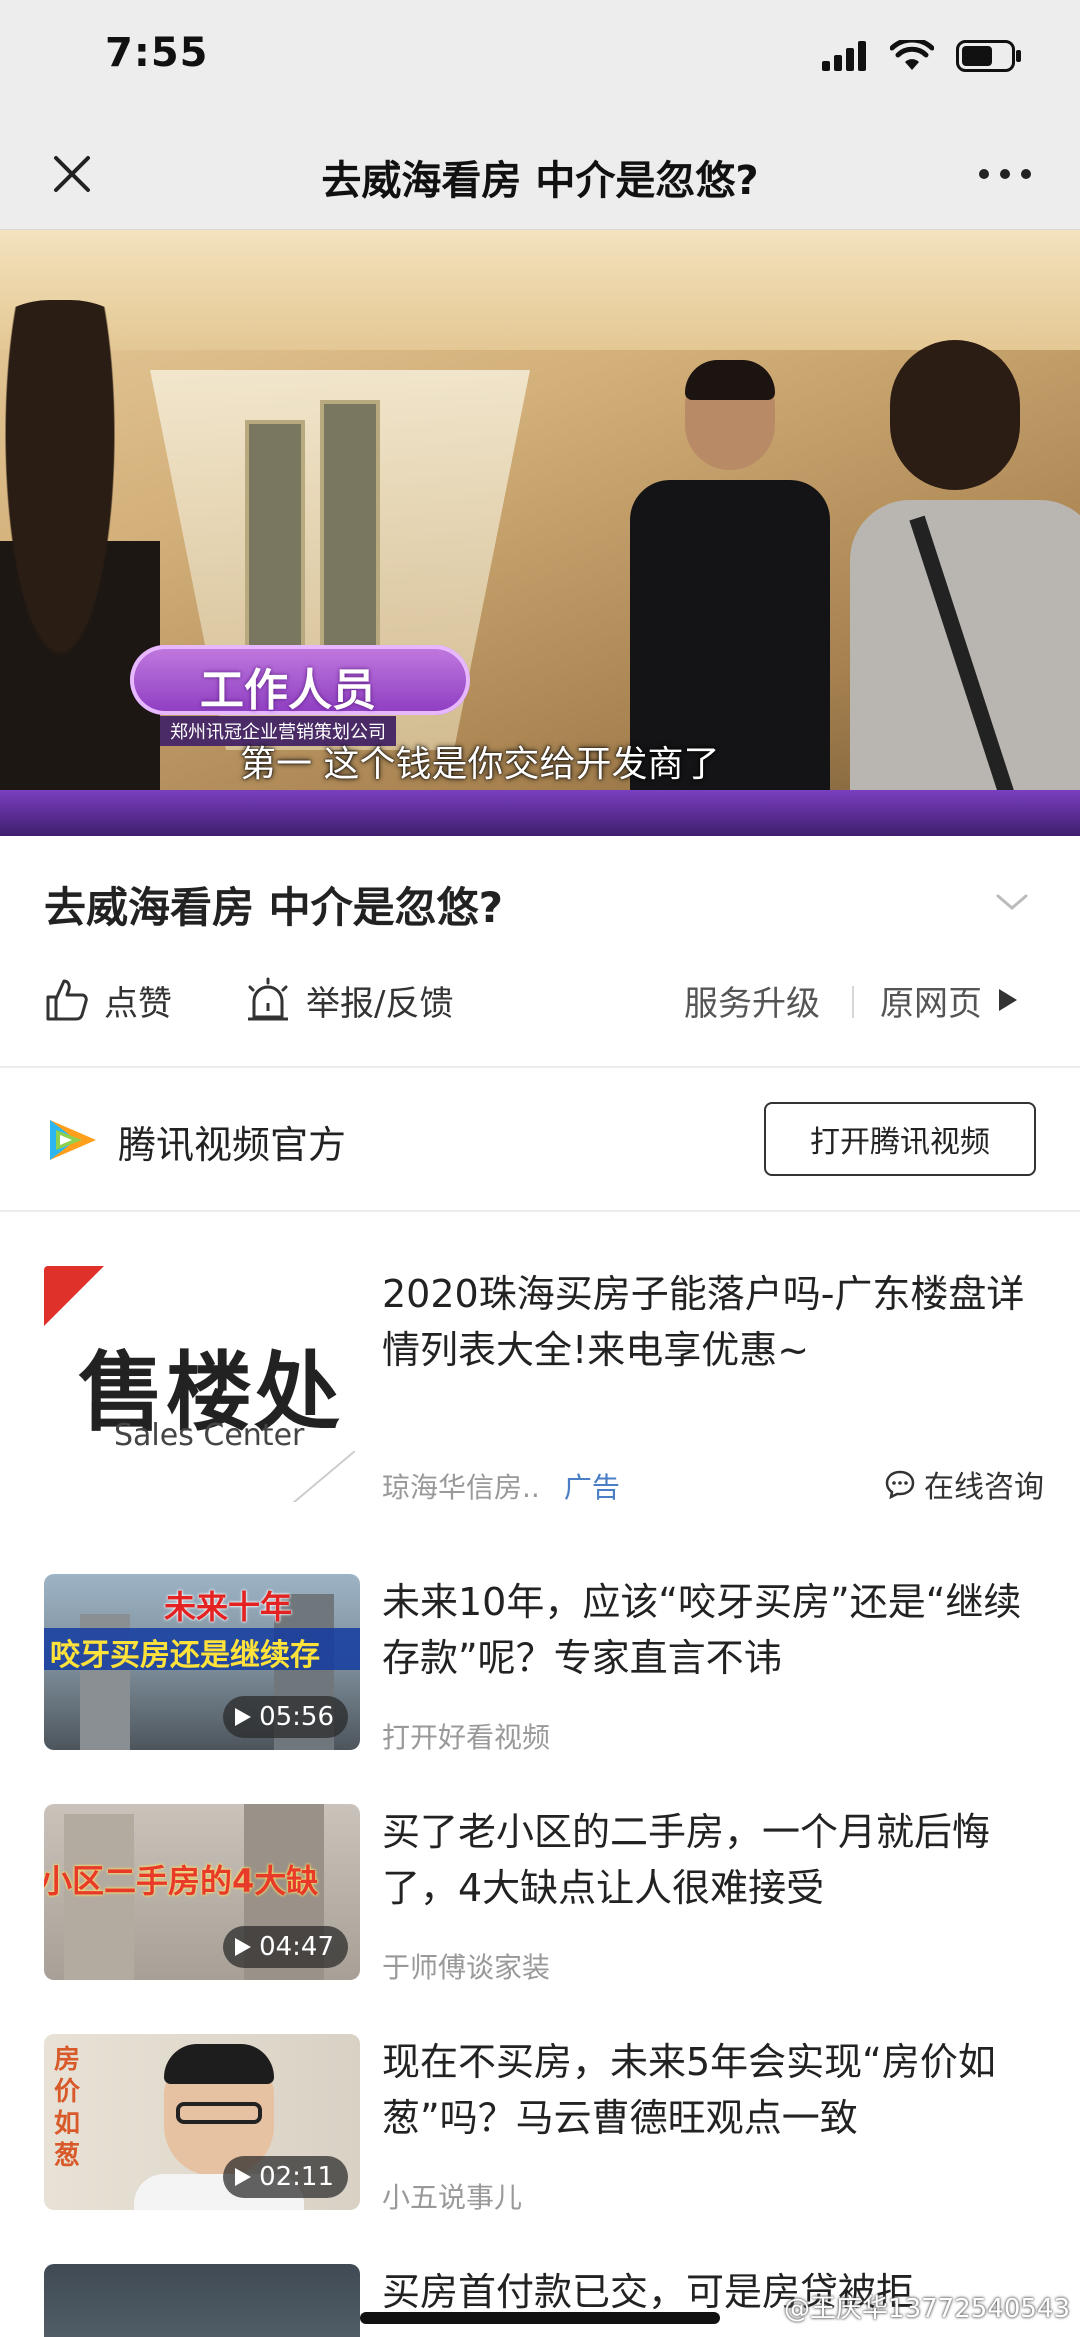 The width and height of the screenshot is (1080, 2337). What do you see at coordinates (181, 1881) in the screenshot?
I see `thumb-text: 小区二手房的4大缺` at bounding box center [181, 1881].